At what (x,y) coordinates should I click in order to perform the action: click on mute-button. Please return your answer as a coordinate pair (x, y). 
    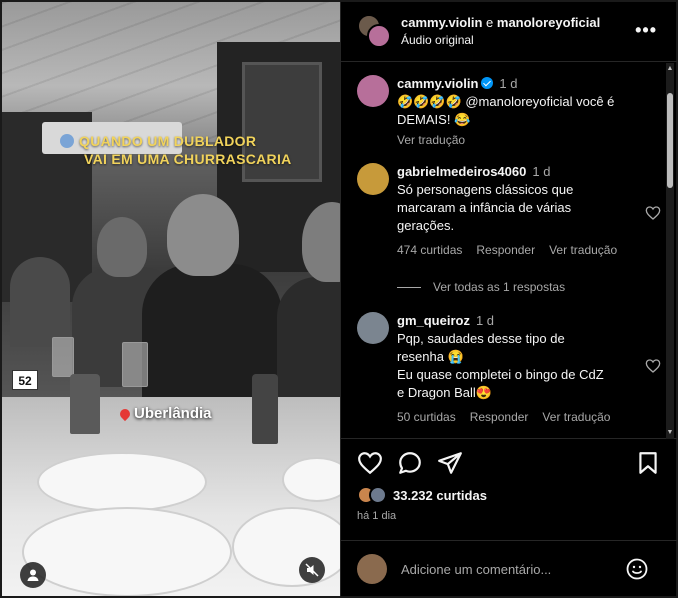
    Looking at the image, I should click on (312, 570).